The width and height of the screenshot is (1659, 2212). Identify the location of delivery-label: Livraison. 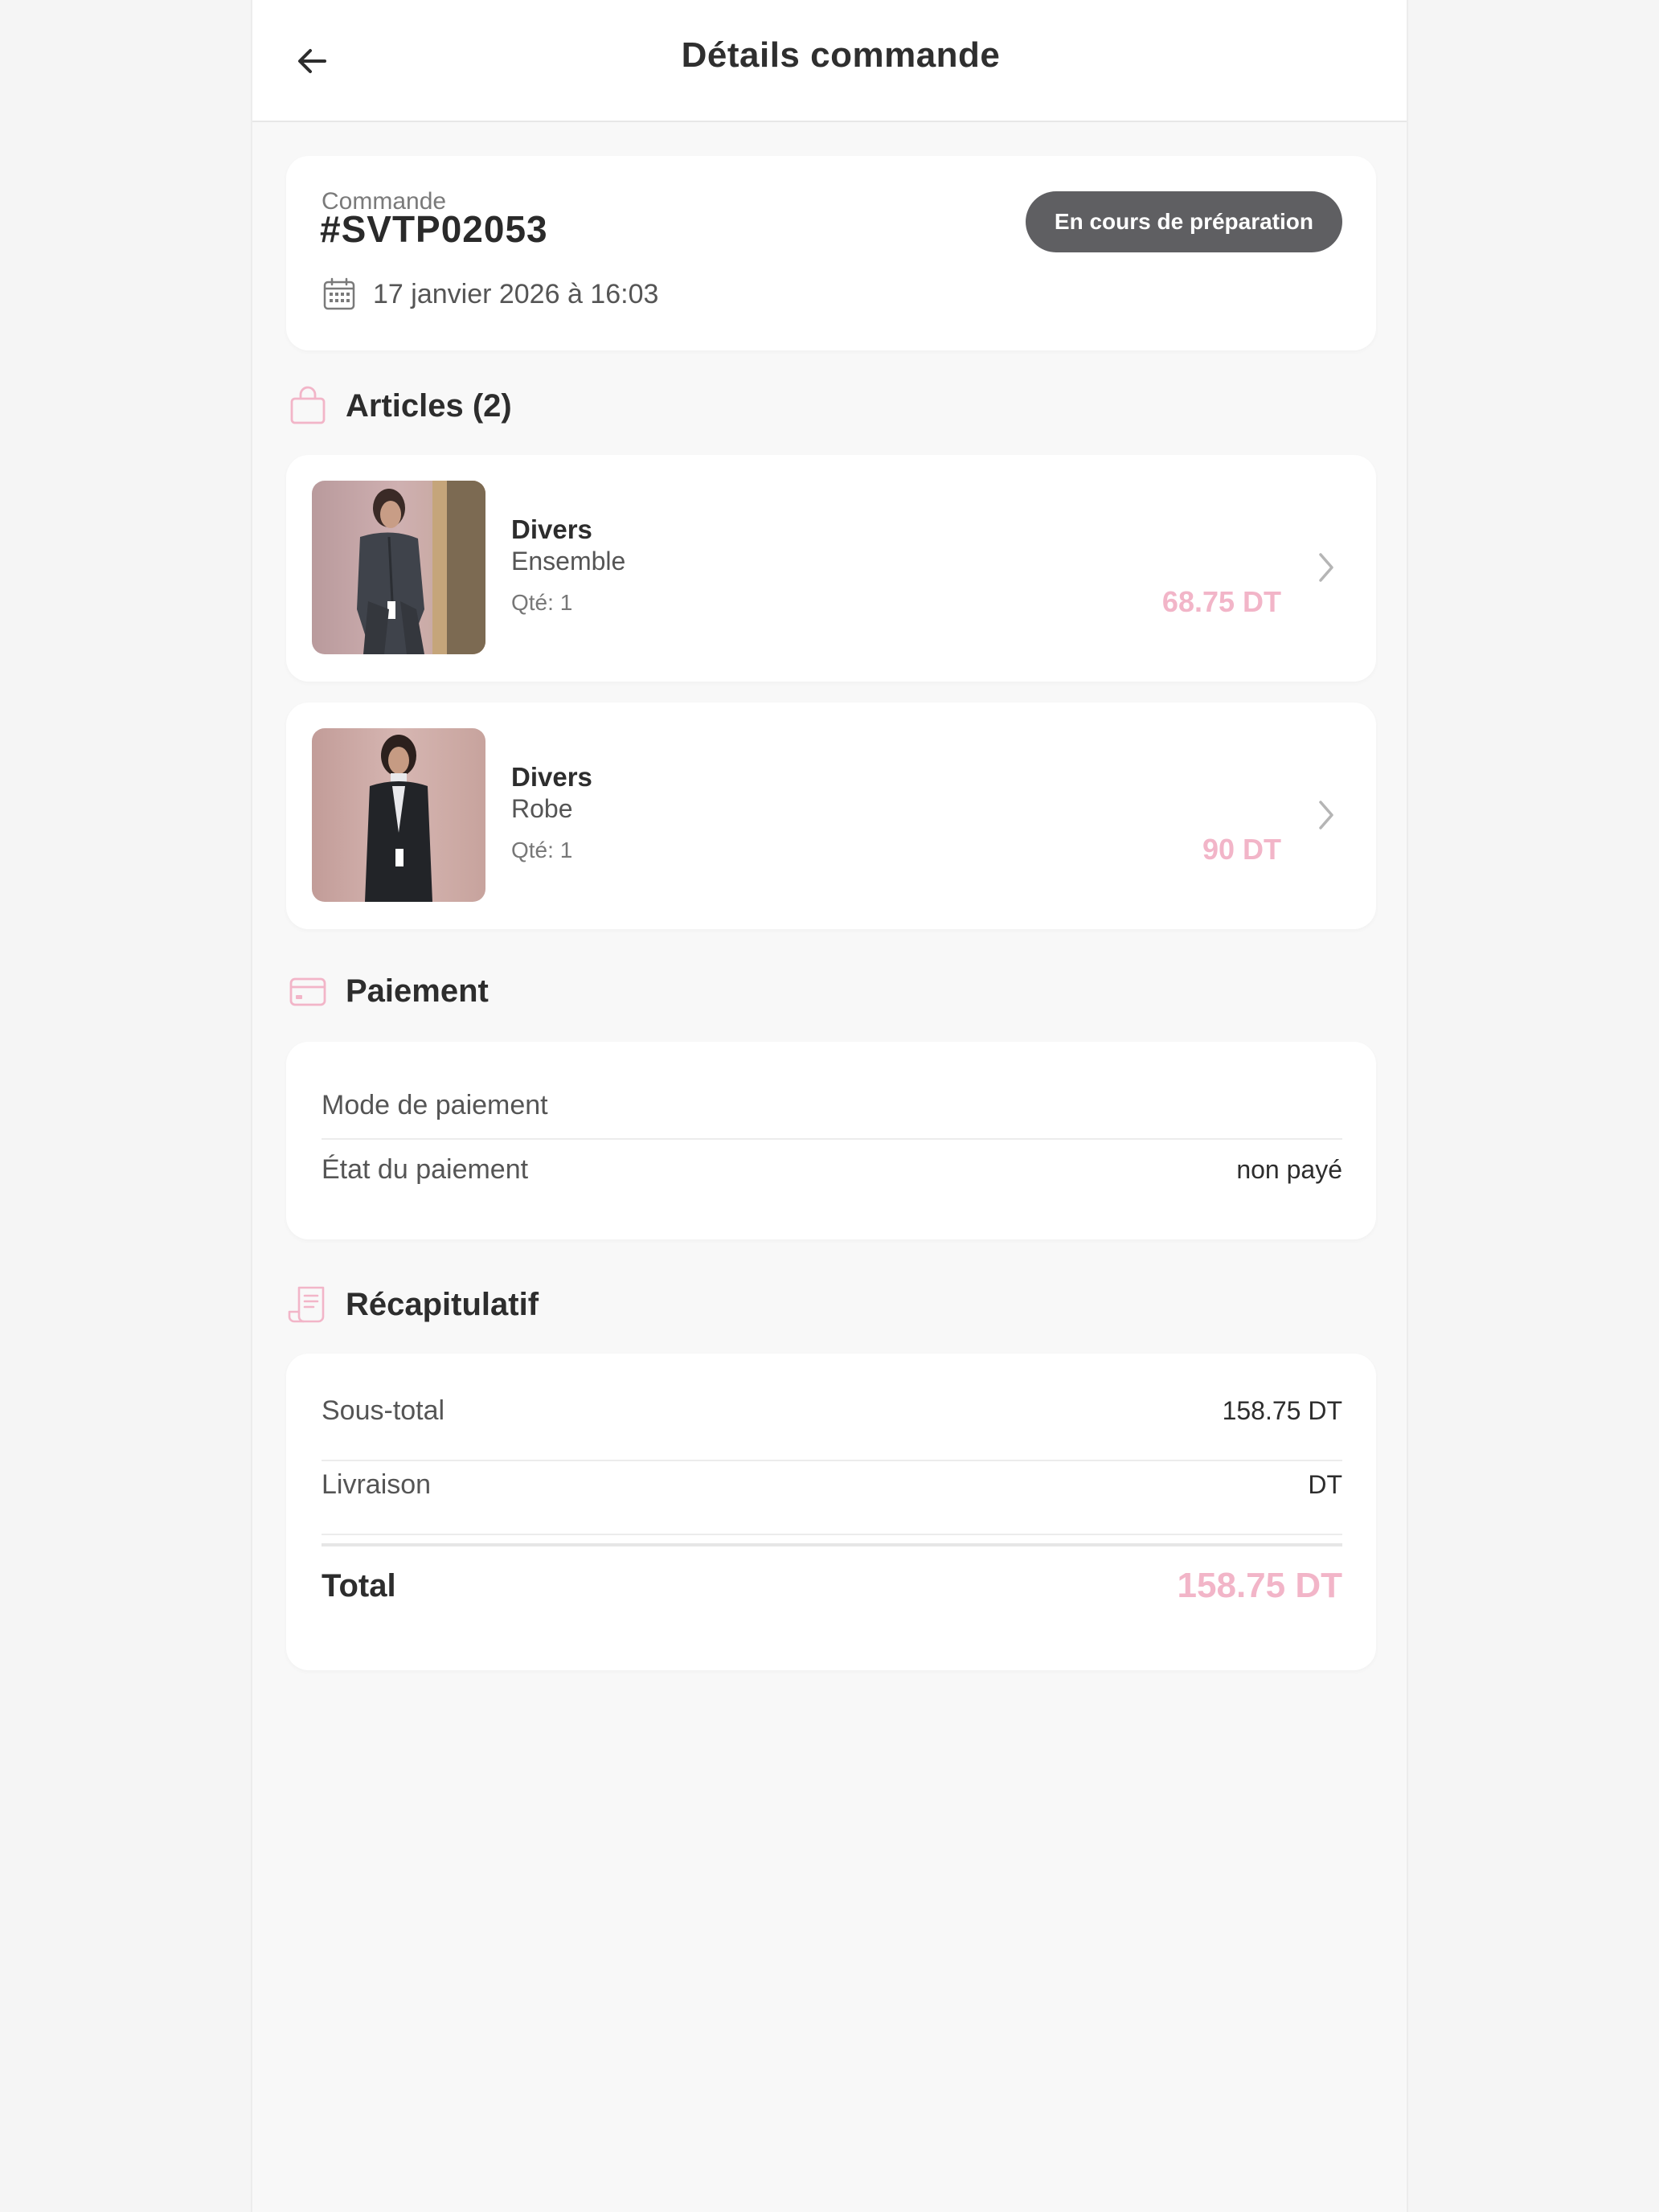
(377, 1484).